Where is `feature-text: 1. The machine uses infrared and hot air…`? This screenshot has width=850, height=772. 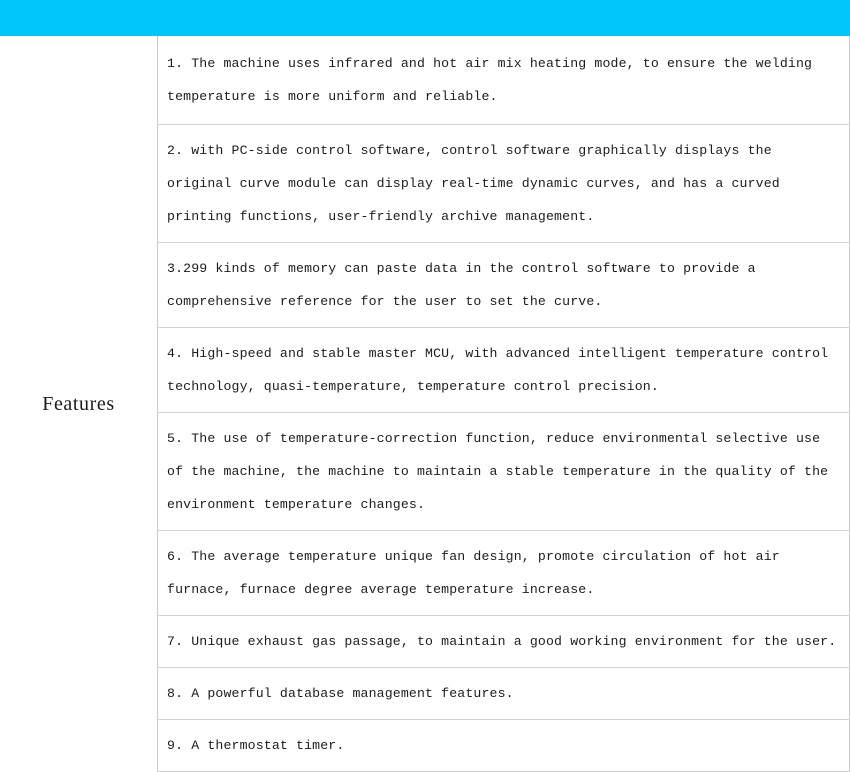 feature-text: 1. The machine uses infrared and hot air… is located at coordinates (504, 80).